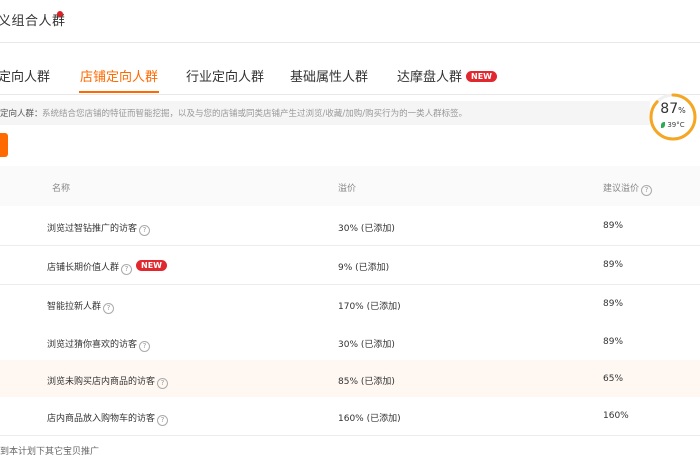 The image size is (700, 470). What do you see at coordinates (119, 92) in the screenshot?
I see `active-tab-indicator` at bounding box center [119, 92].